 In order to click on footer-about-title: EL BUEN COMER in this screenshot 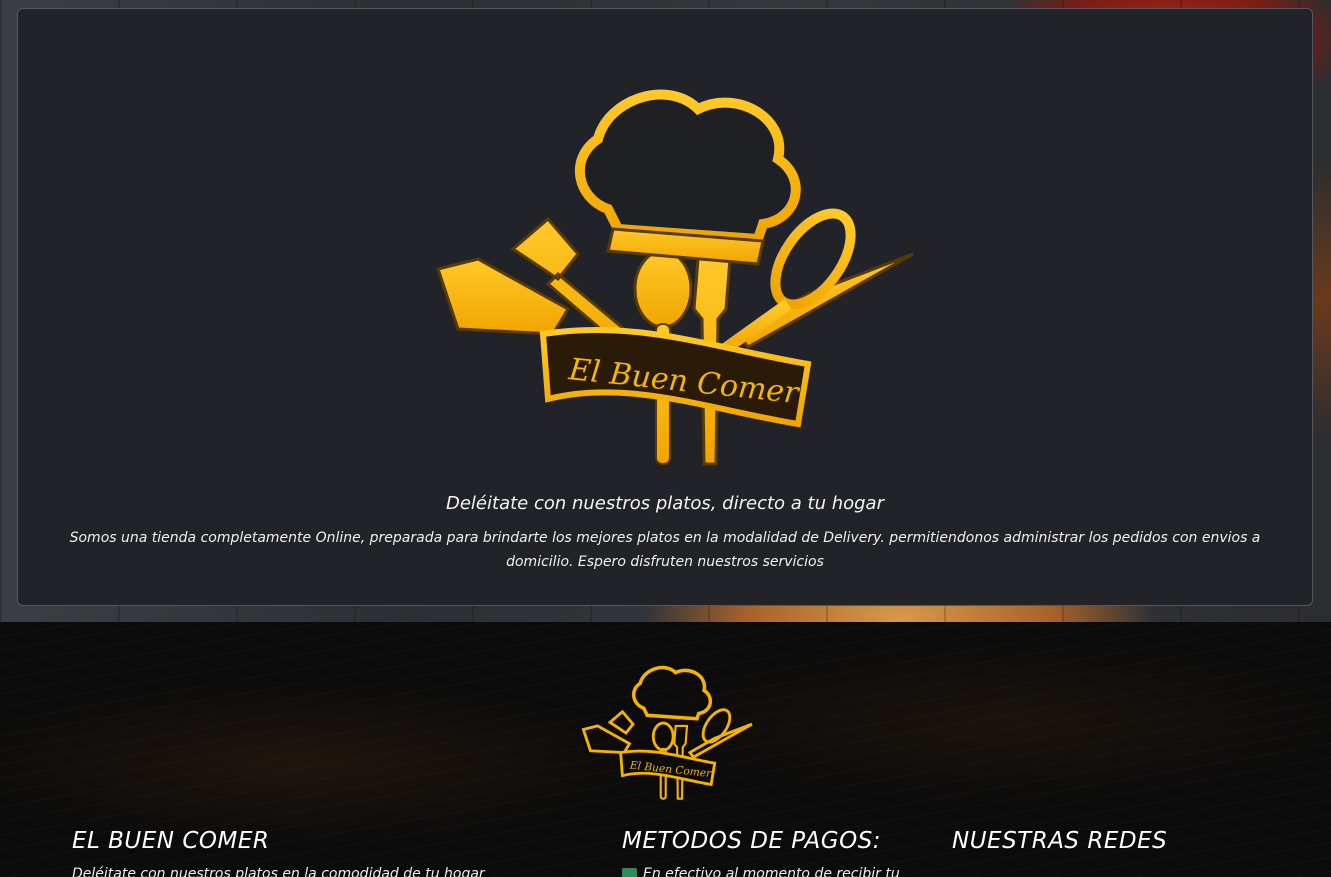, I will do `click(171, 841)`.